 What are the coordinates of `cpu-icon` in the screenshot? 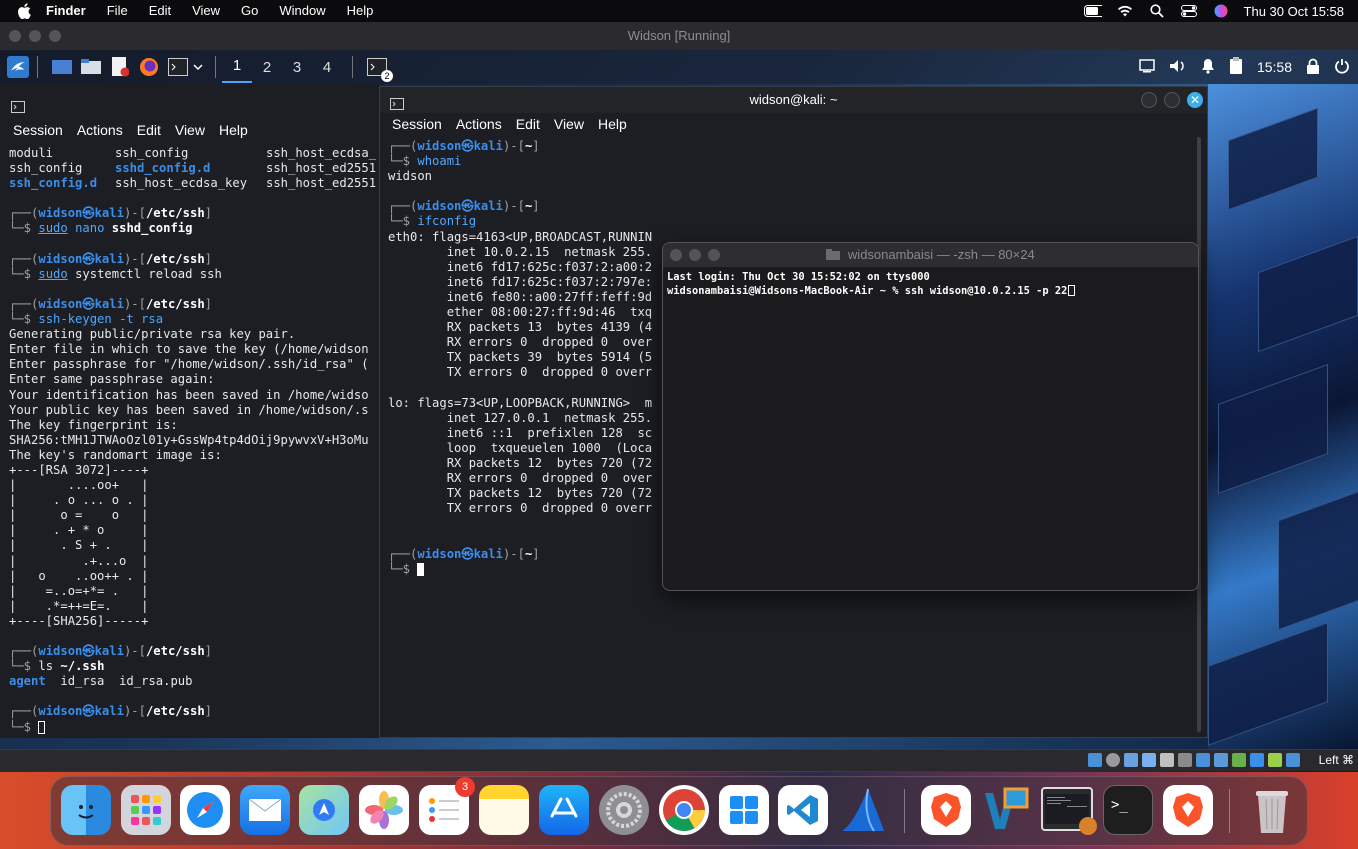 It's located at (1239, 760).